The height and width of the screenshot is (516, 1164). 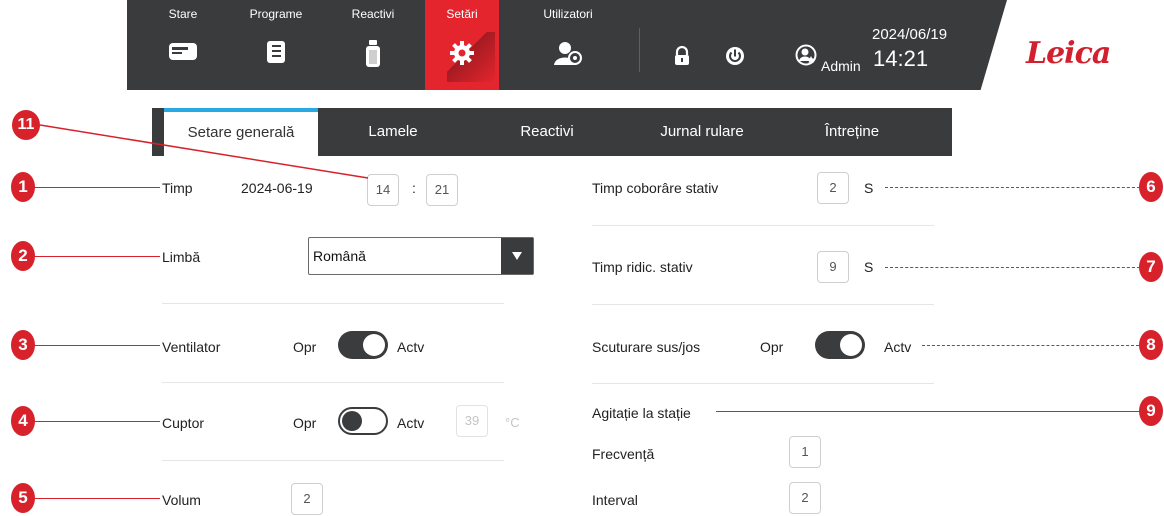 What do you see at coordinates (23, 187) in the screenshot?
I see `callout-badge-1: 1` at bounding box center [23, 187].